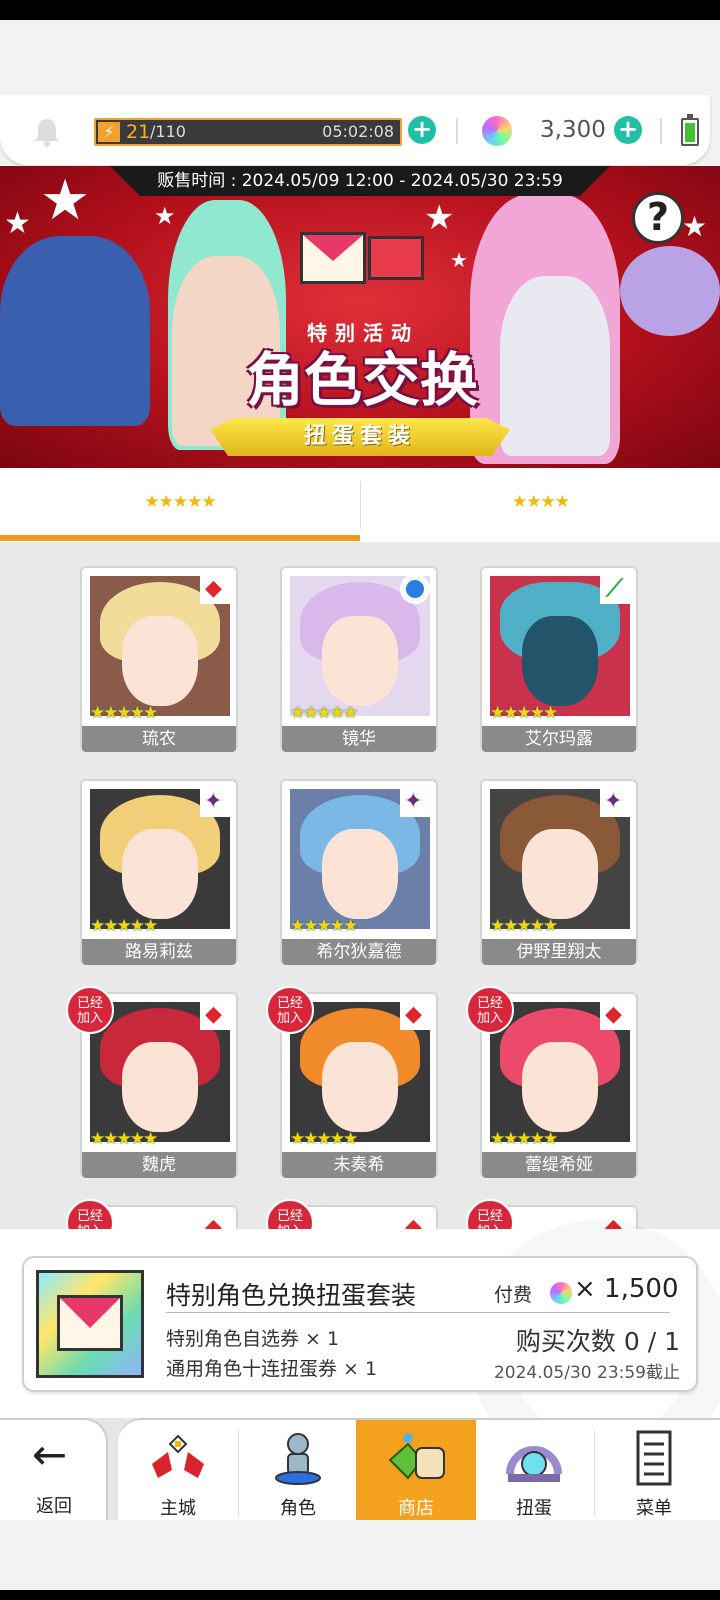 The height and width of the screenshot is (1600, 720). I want to click on nav-label: 菜单, so click(654, 1508).